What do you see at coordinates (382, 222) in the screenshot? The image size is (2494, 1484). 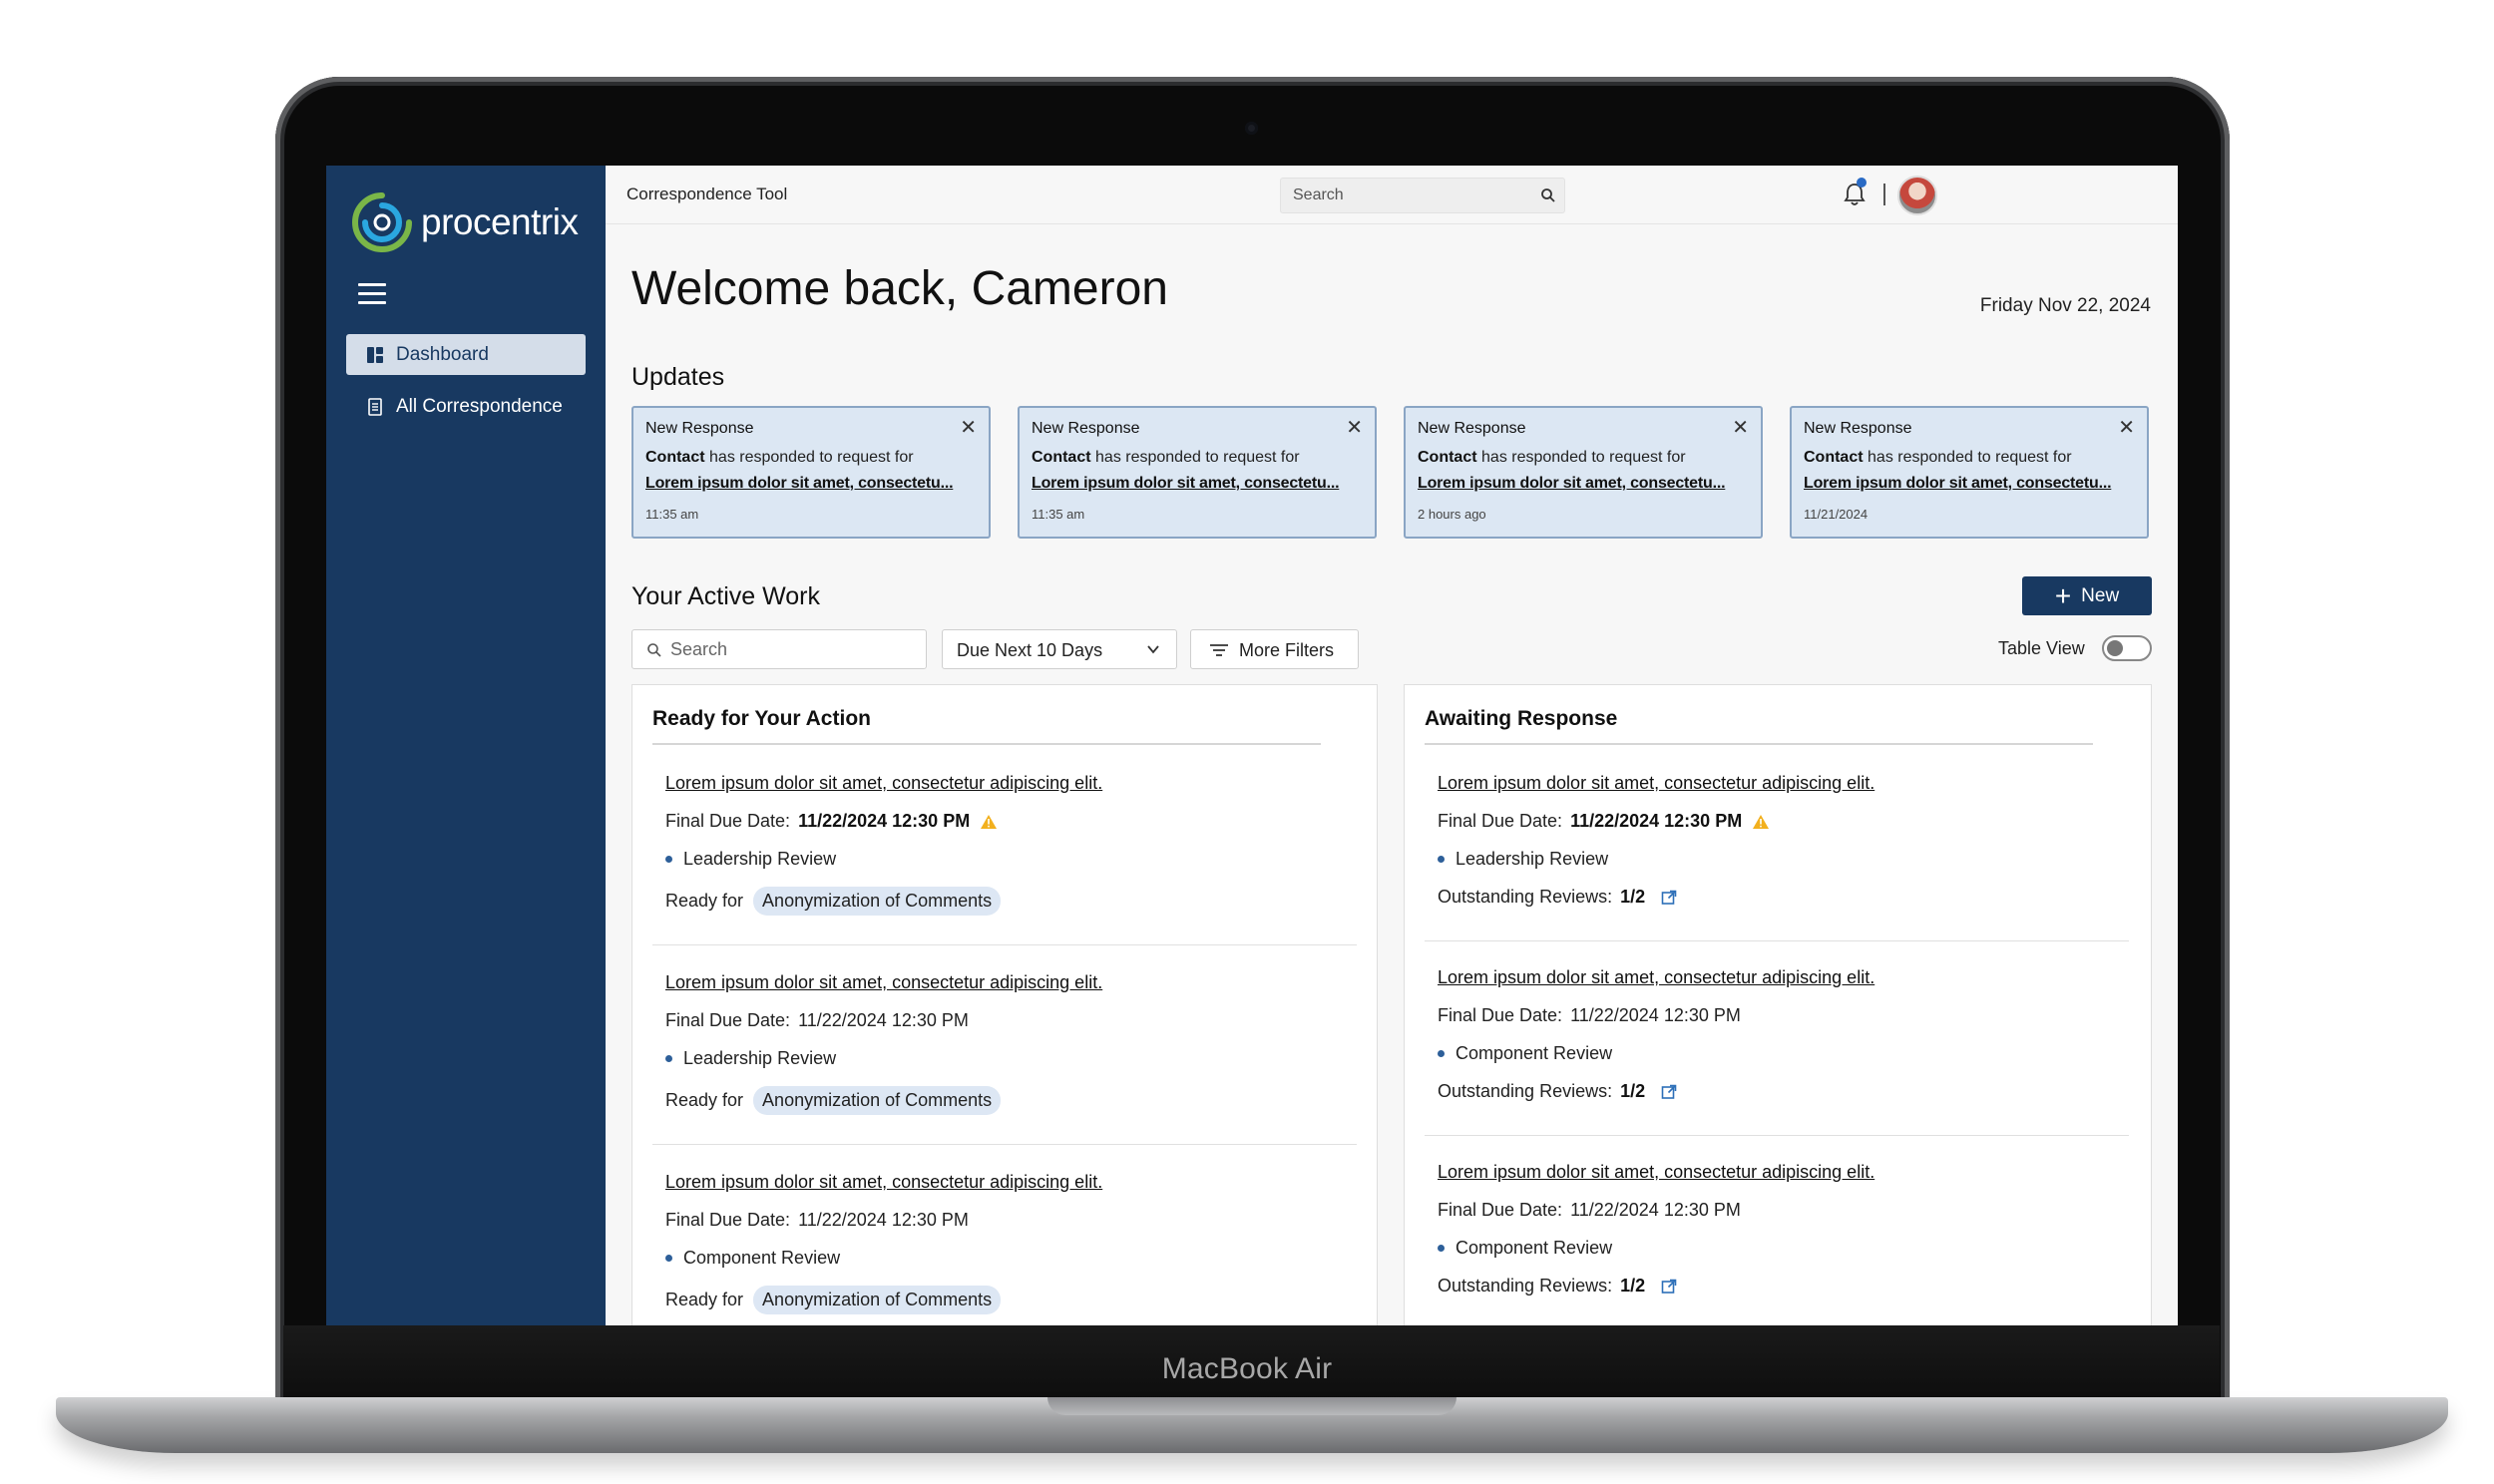 I see `procentrix-logo-icon` at bounding box center [382, 222].